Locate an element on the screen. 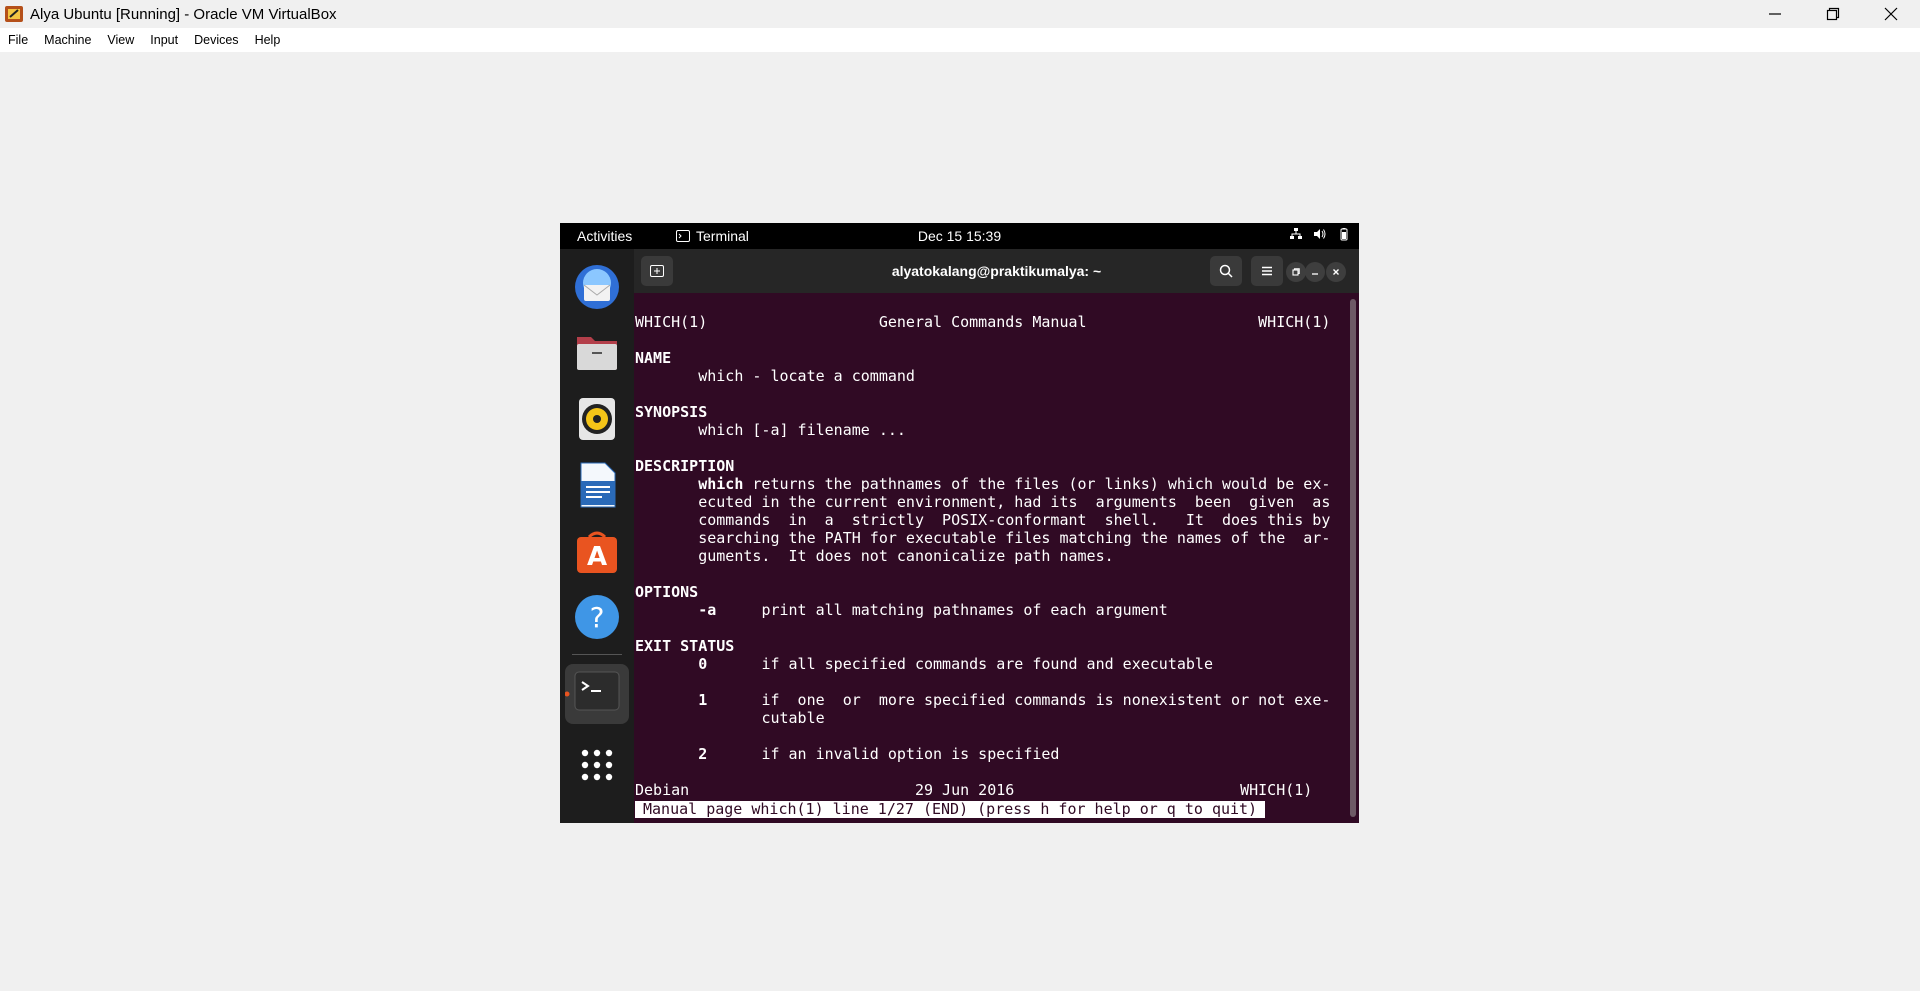 The width and height of the screenshot is (1920, 991). search-icon is located at coordinates (1226, 271).